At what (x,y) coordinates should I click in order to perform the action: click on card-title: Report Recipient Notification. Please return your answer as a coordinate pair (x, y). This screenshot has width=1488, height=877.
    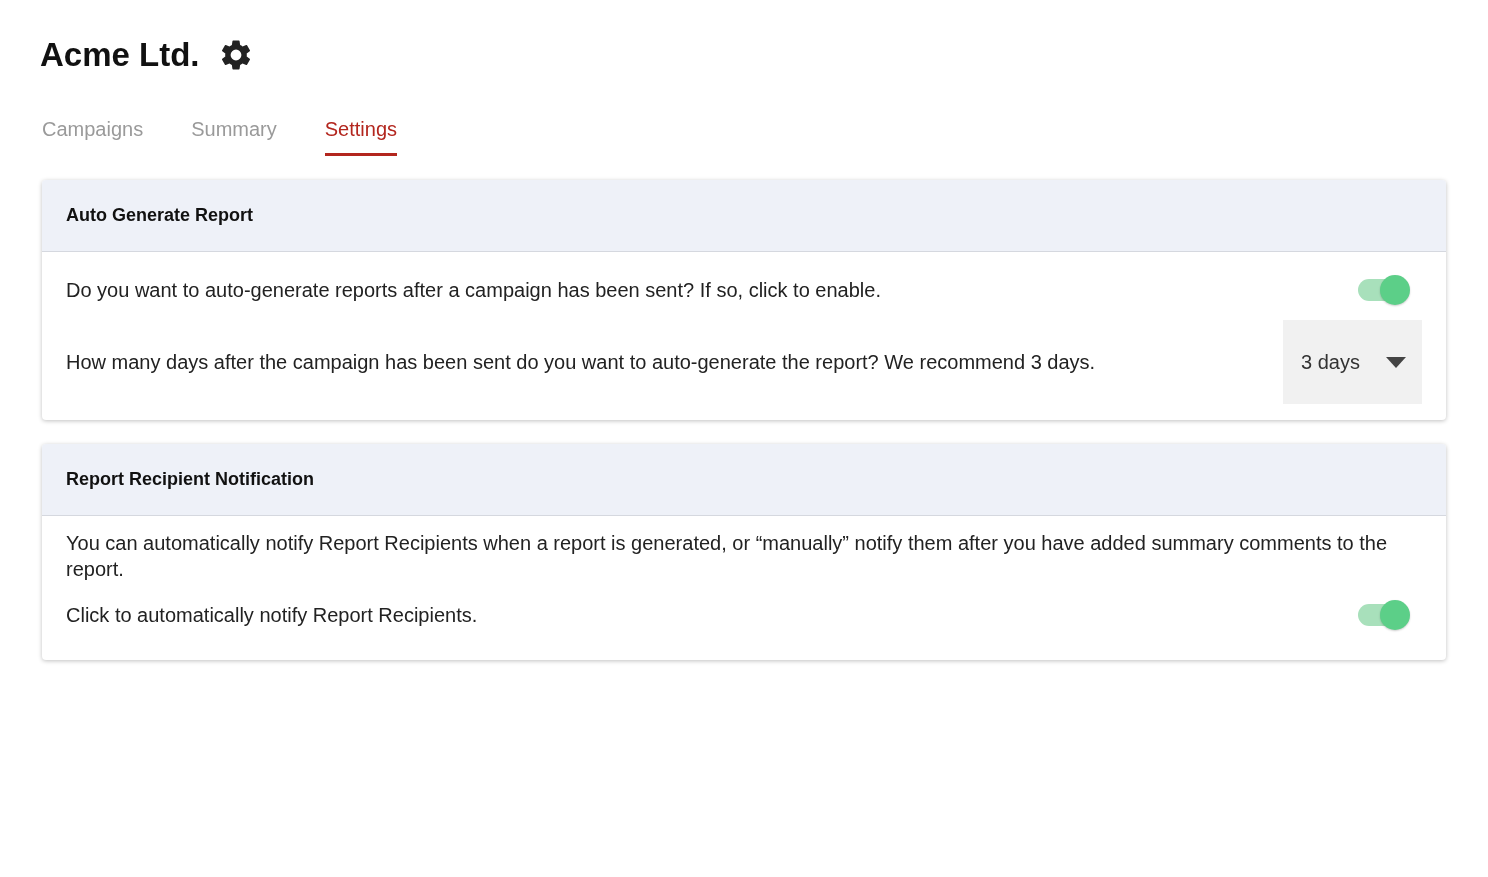
    Looking at the image, I should click on (190, 479).